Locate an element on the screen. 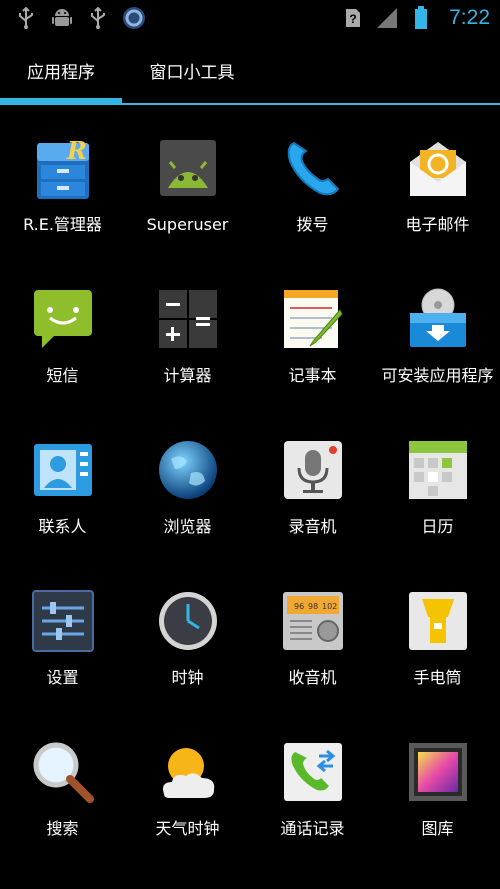 This screenshot has height=889, width=500. app-label: 计算器 is located at coordinates (187, 375).